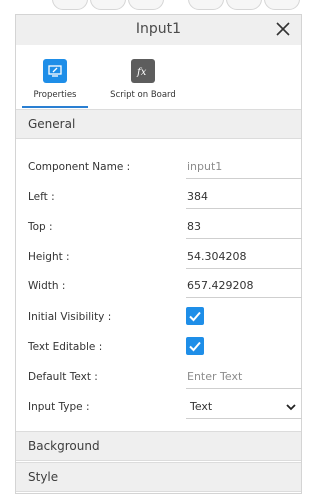  Describe the element at coordinates (291, 407) in the screenshot. I see `chevron-down-icon` at that location.